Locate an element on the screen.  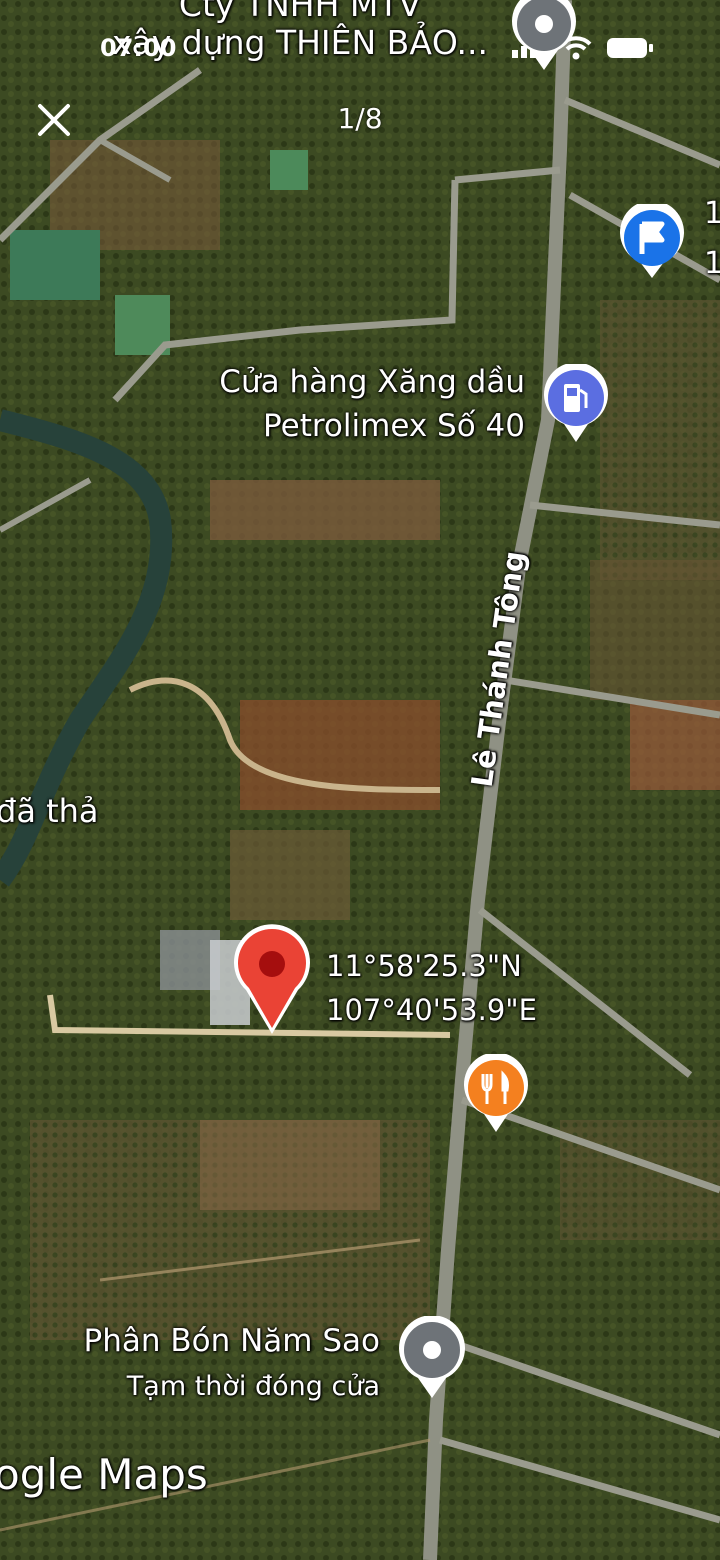
close-button is located at coordinates (54, 120).